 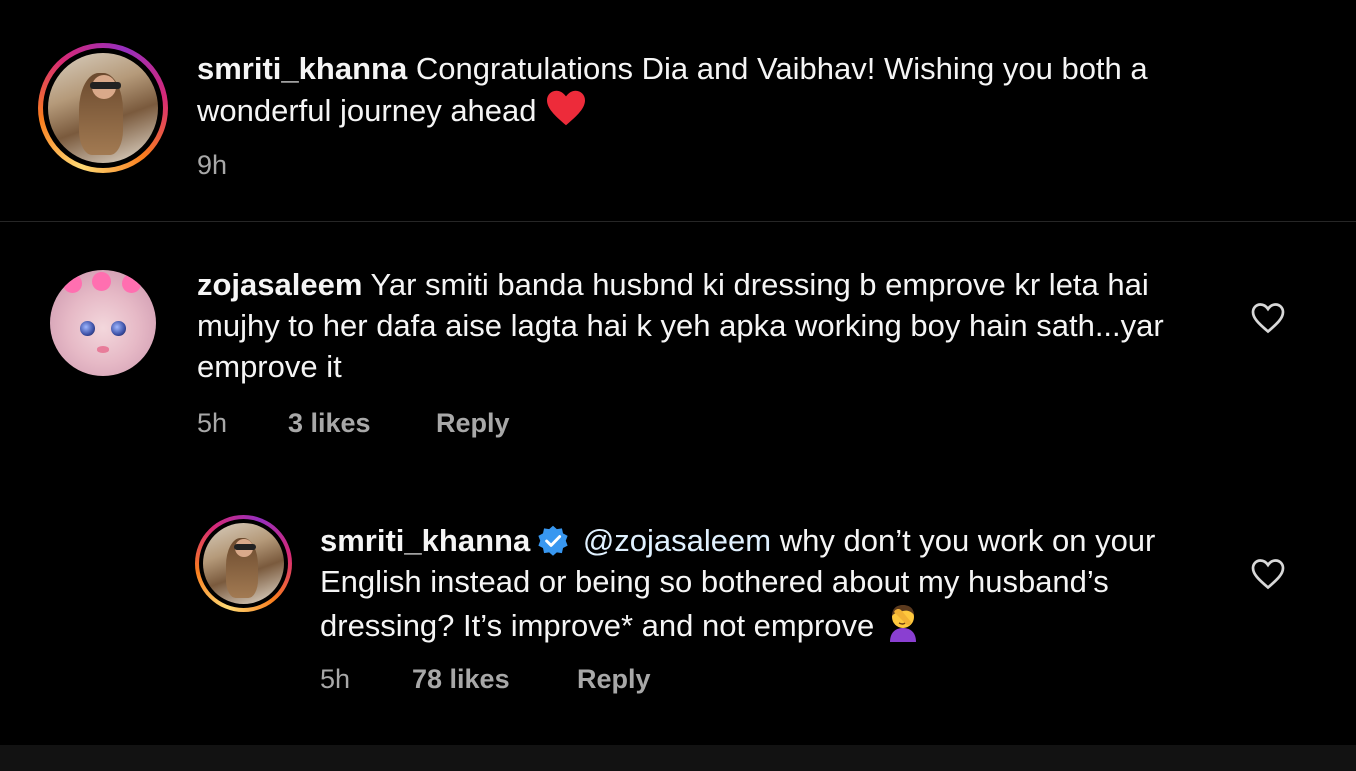 I want to click on verified-badge-icon, so click(x=553, y=540).